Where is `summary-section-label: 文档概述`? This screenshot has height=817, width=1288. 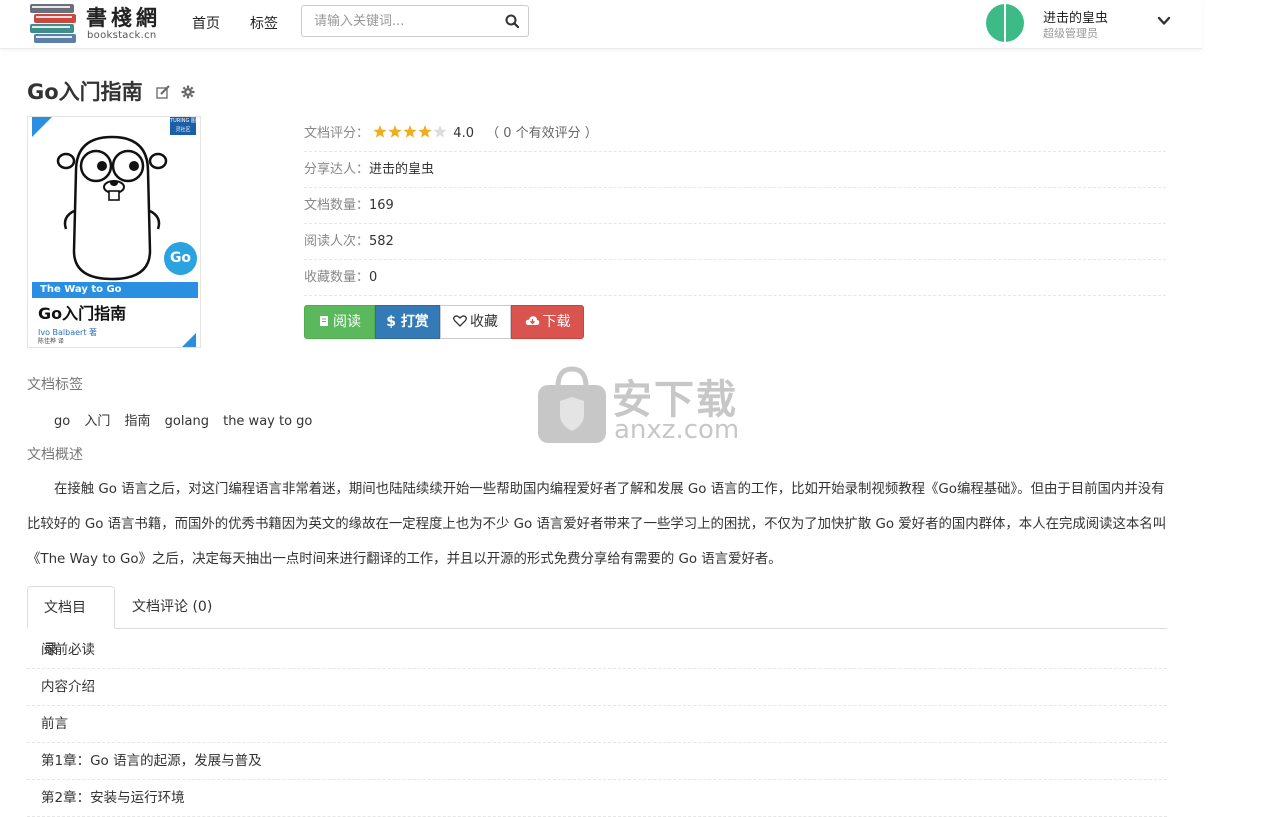 summary-section-label: 文档概述 is located at coordinates (55, 455).